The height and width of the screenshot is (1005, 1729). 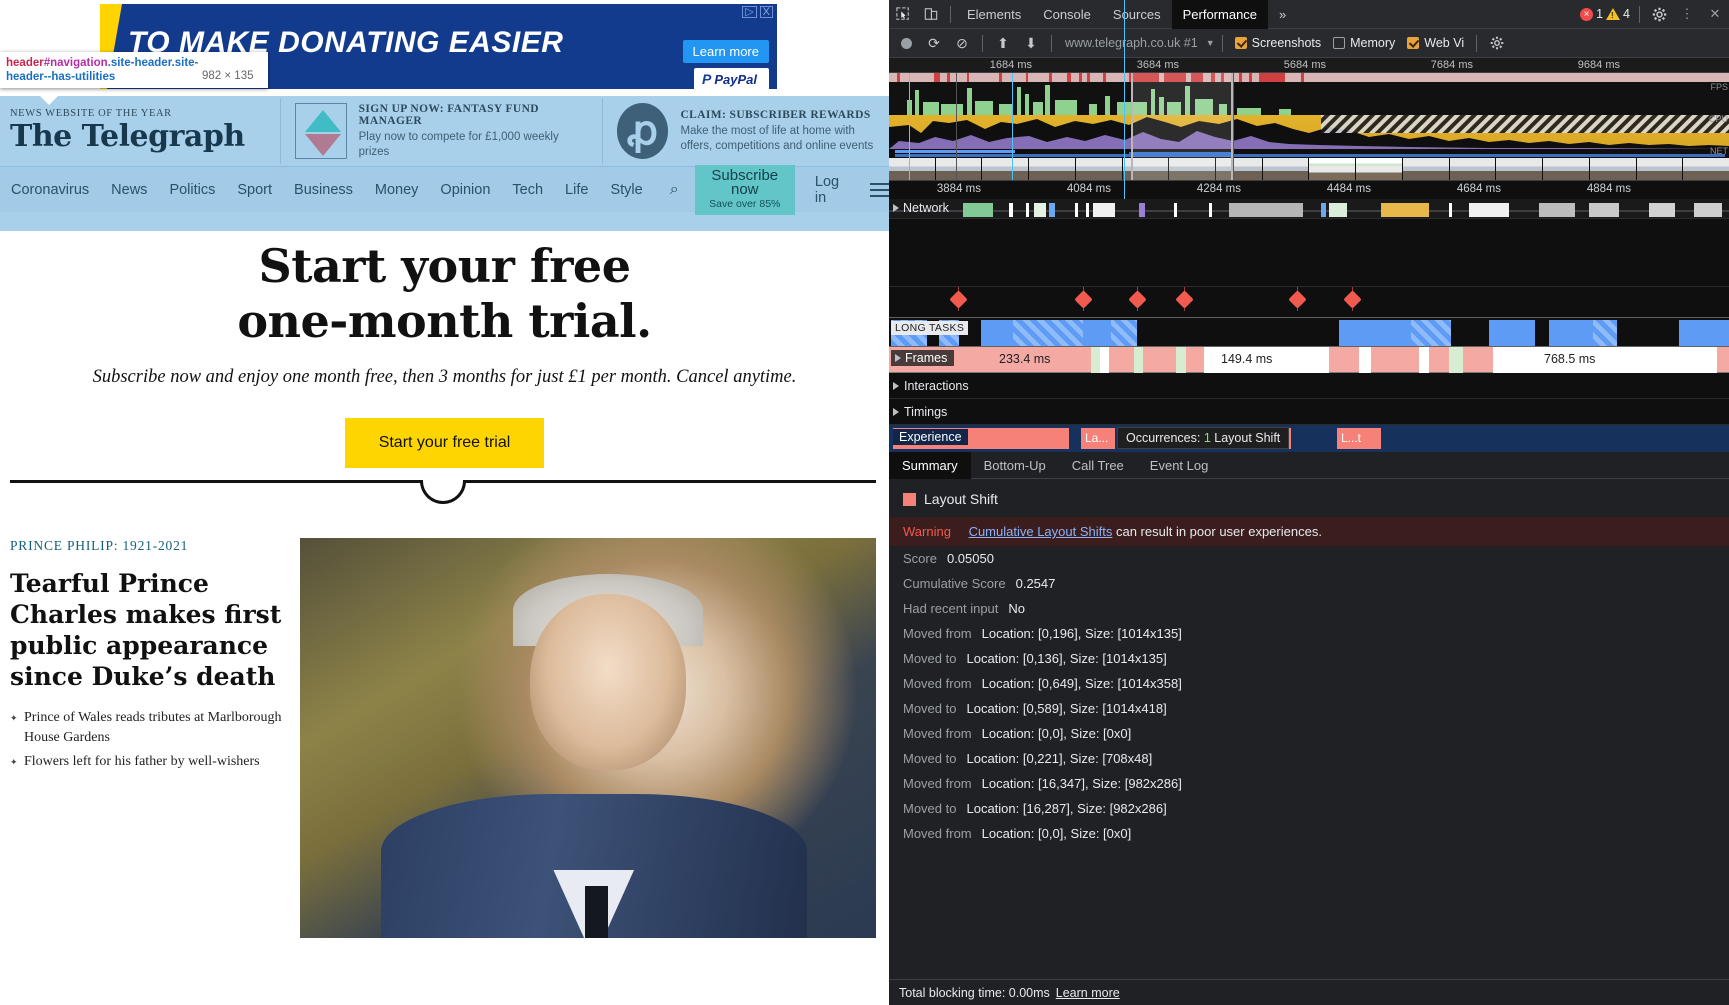 I want to click on nav-item-coronavirus: Coronavirus, so click(x=50, y=190).